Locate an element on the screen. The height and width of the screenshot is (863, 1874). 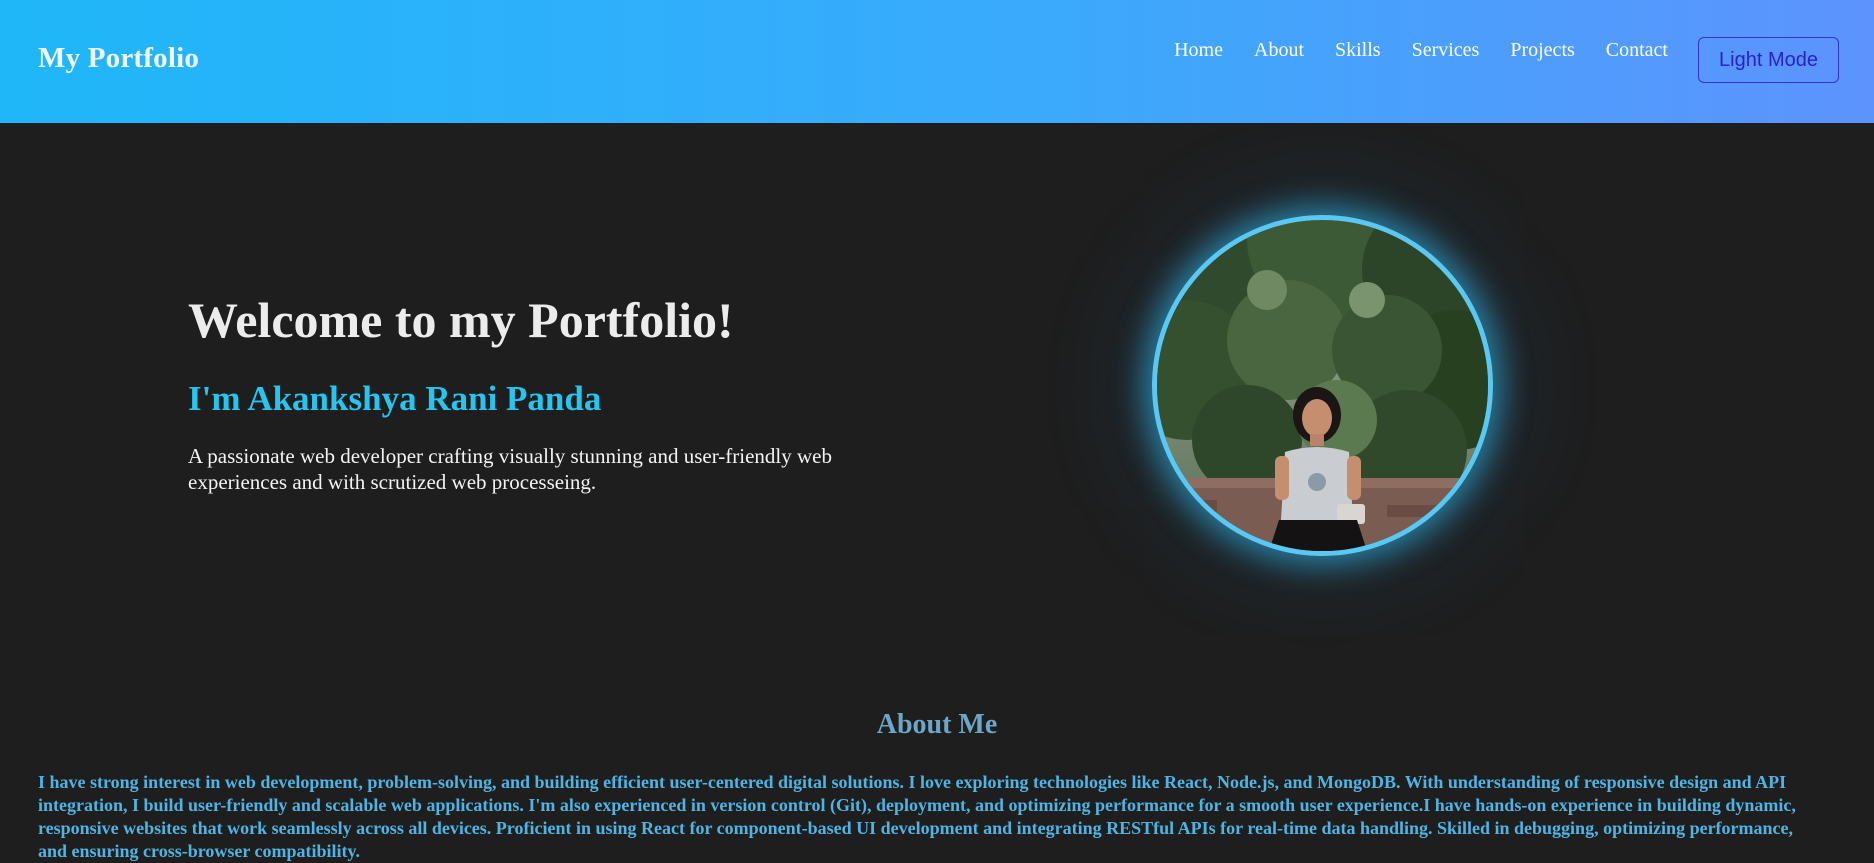
nav-link-about: About is located at coordinates (1279, 50).